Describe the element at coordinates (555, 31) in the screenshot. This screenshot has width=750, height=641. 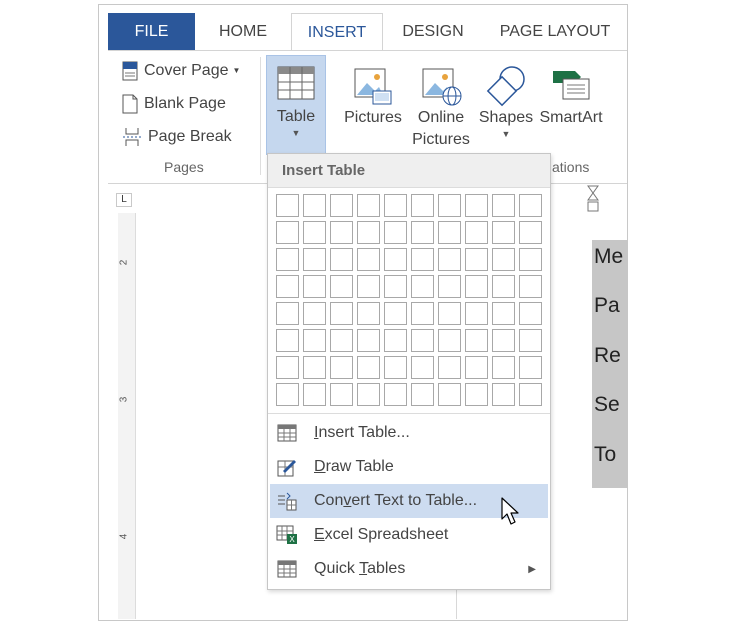
I see `tab-page-layout: PAGE LAYOUT` at that location.